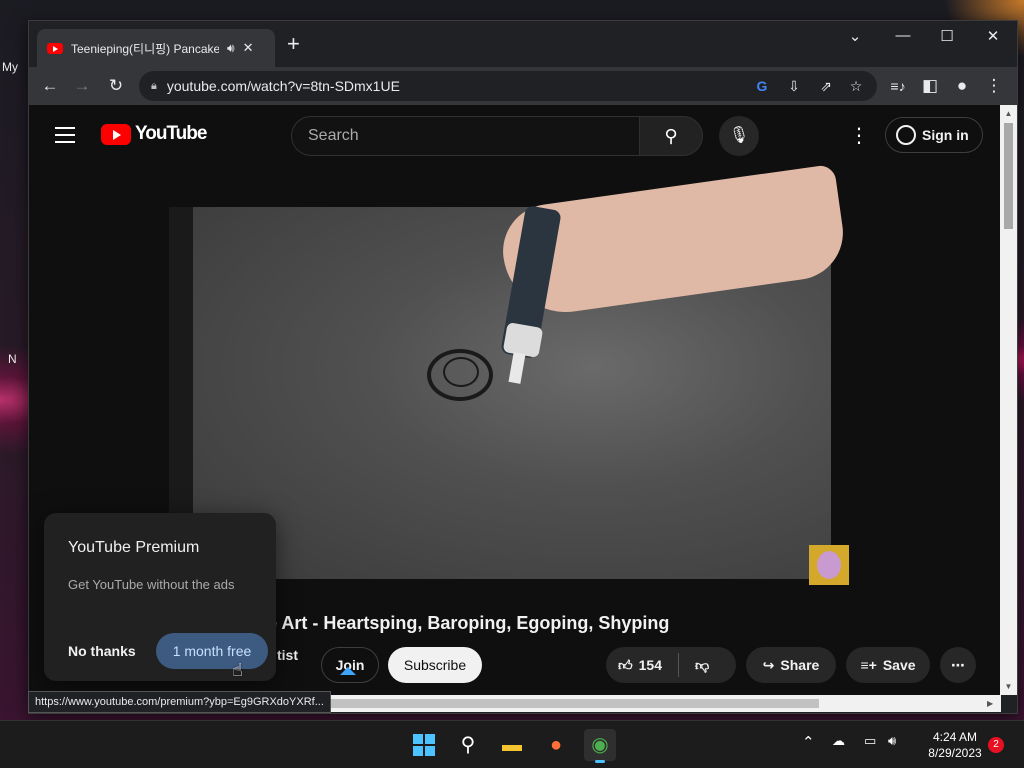  What do you see at coordinates (248, 48) in the screenshot?
I see `tab-close-icon: ✕` at bounding box center [248, 48].